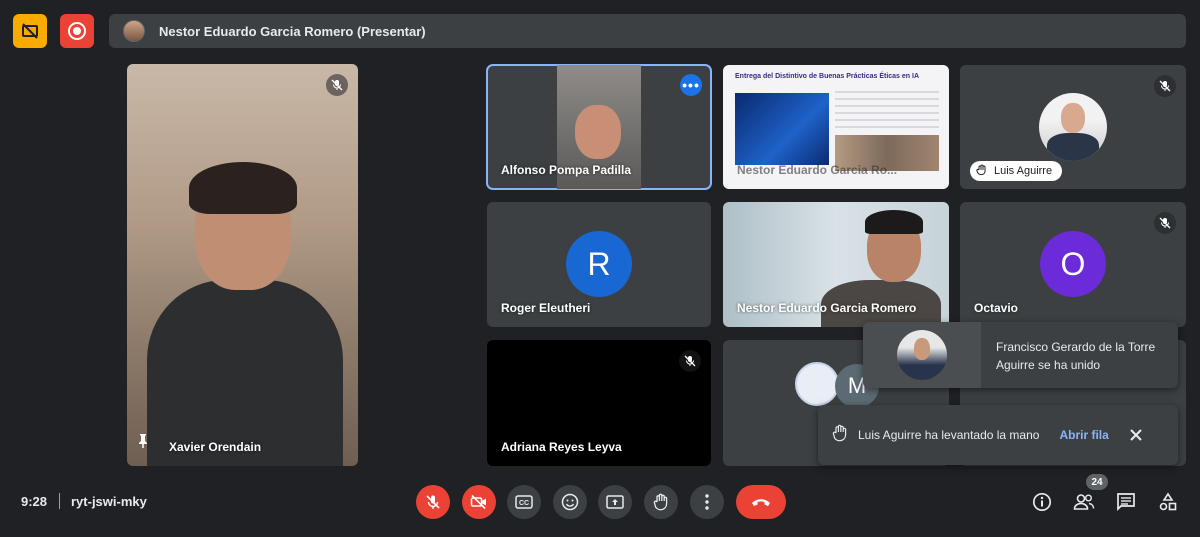 The width and height of the screenshot is (1200, 537). I want to click on slide-graphic, so click(782, 129).